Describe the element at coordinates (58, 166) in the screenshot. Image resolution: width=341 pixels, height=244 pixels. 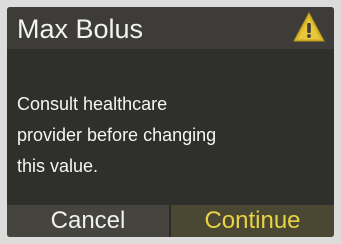
I see `message-line: this value.` at that location.